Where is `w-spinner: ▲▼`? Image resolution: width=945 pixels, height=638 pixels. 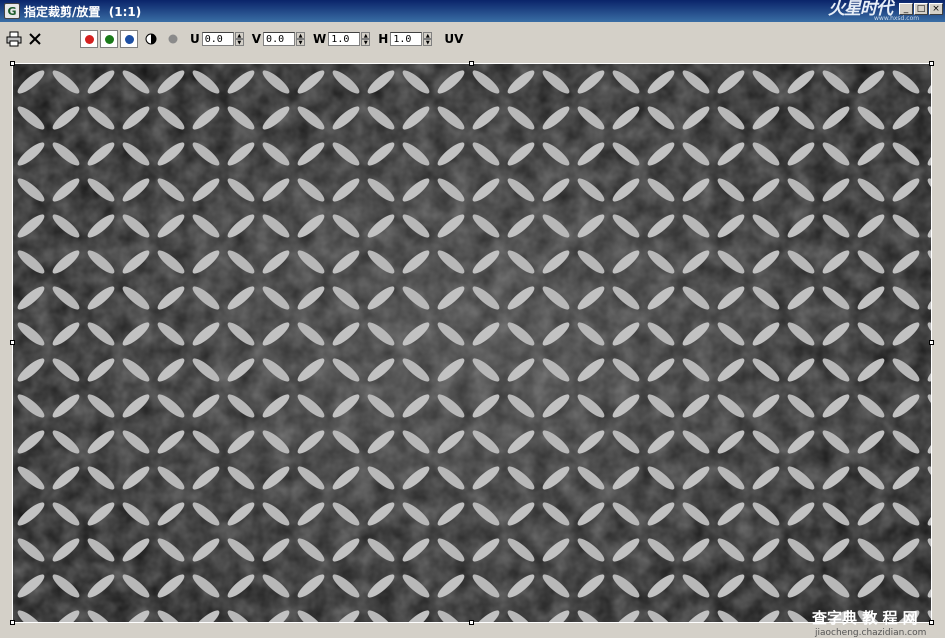
w-spinner: ▲▼ is located at coordinates (349, 39).